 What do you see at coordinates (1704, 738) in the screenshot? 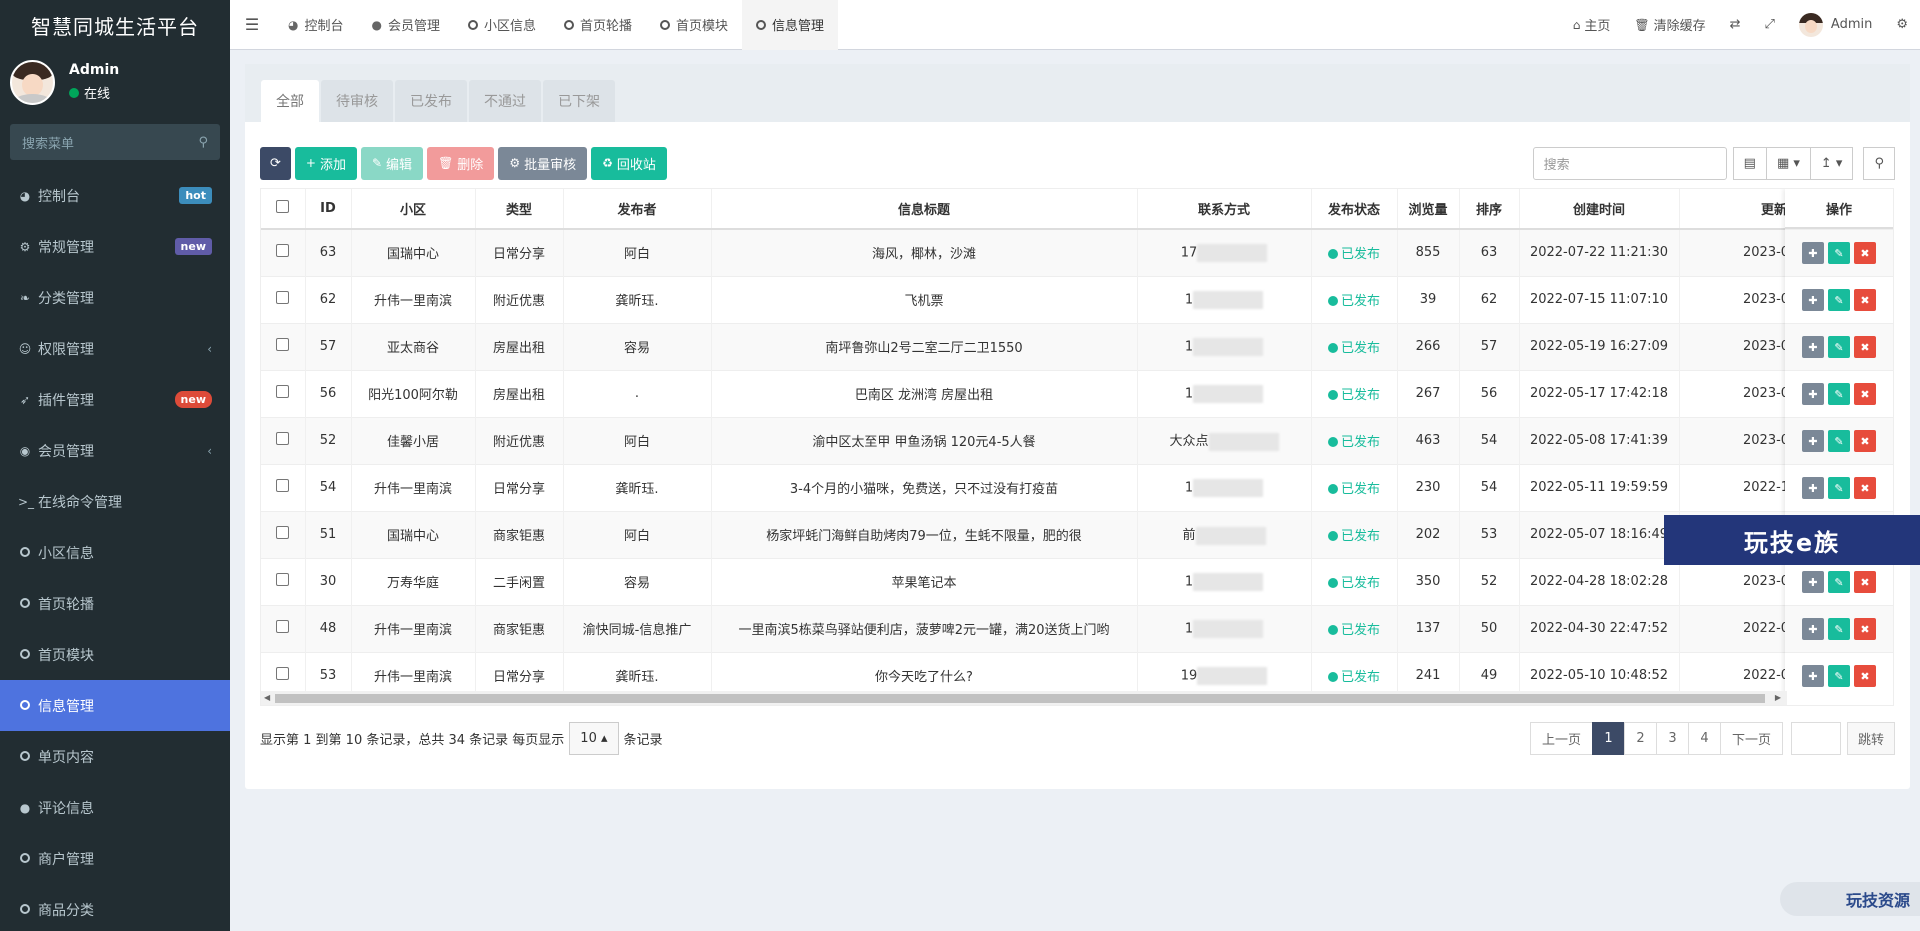
I see `page-4-button: 4` at bounding box center [1704, 738].